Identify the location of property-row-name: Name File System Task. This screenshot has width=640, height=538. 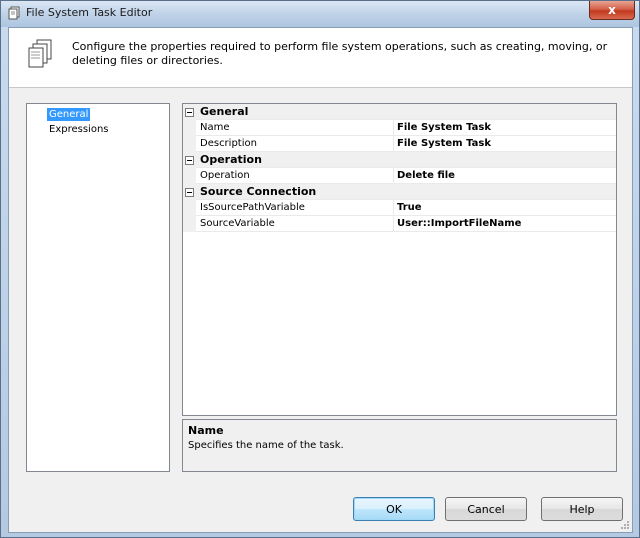
(399, 128).